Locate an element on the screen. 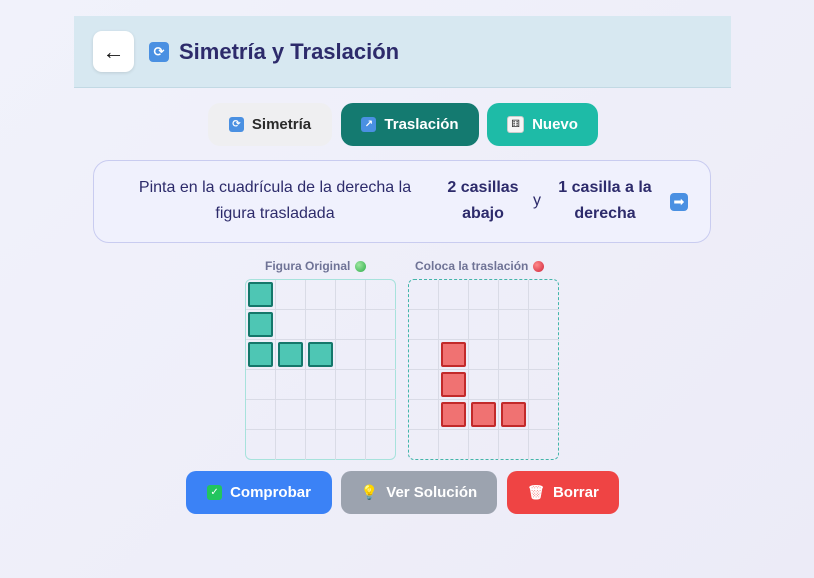  page-title: Simetría y Traslación is located at coordinates (289, 51).